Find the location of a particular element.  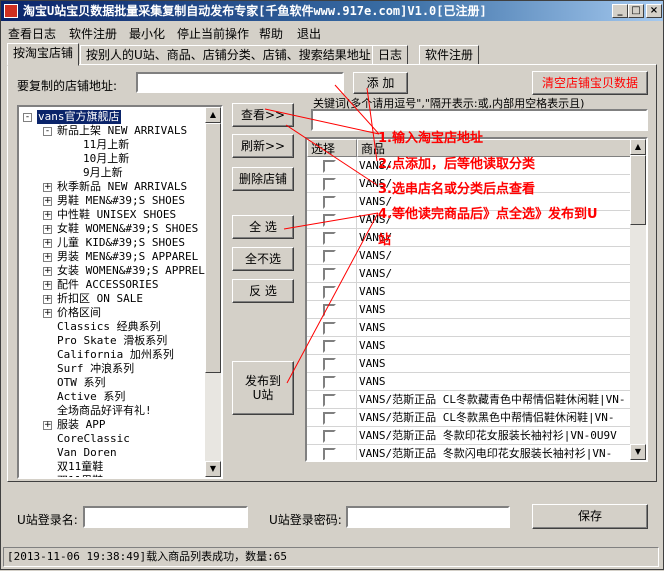

tab-by-url: 按别人的U站、商品、店铺分类、店铺、搜索结果地址 is located at coordinates (228, 55).